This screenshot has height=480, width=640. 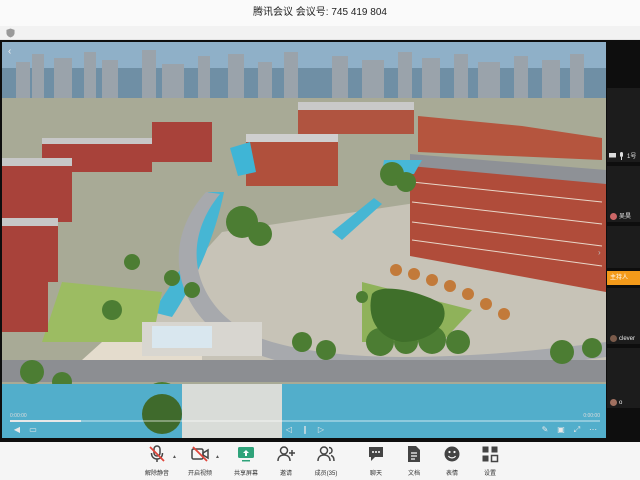 What do you see at coordinates (577, 430) in the screenshot?
I see `fullscreen-icon: ⤢` at bounding box center [577, 430].